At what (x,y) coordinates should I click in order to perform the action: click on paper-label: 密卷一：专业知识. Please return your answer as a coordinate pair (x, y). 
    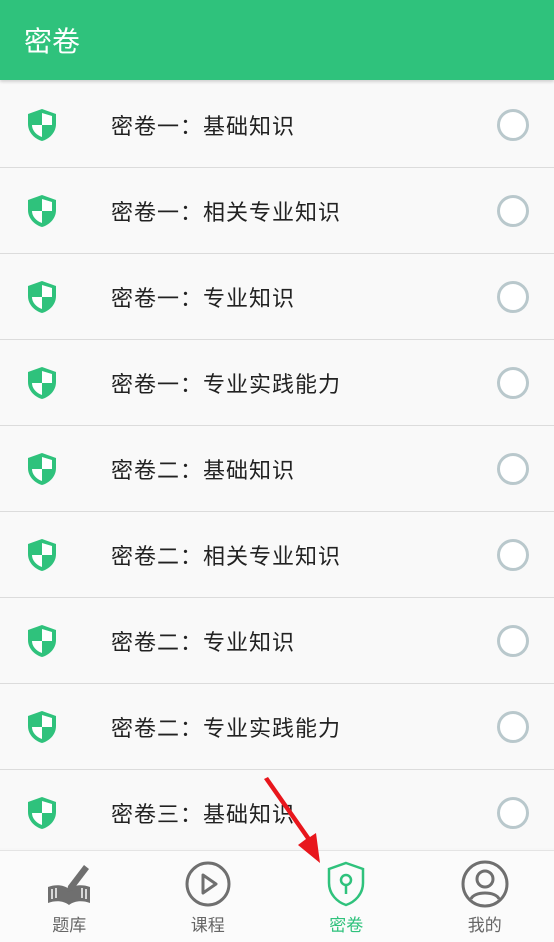
    Looking at the image, I should click on (203, 299).